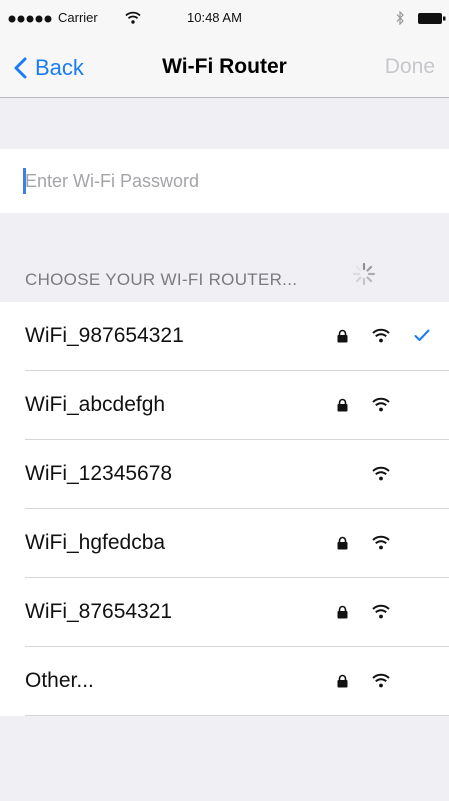  I want to click on network-name: WiFi_hgfedcba, so click(95, 542).